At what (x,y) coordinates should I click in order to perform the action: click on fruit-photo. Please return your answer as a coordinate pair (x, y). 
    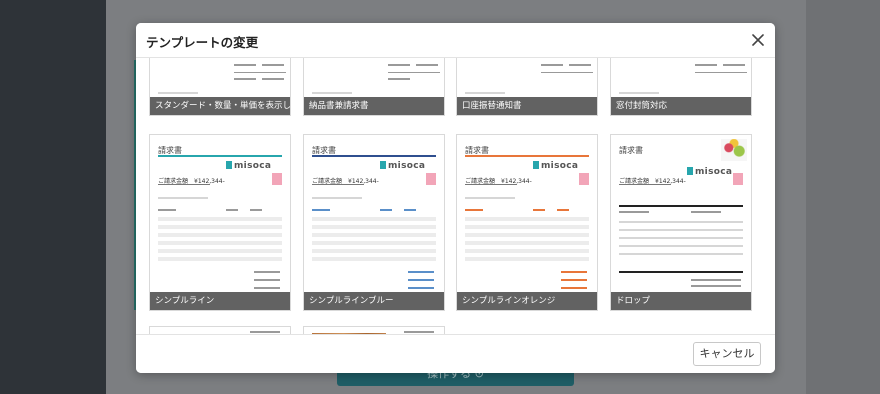
    Looking at the image, I should click on (734, 150).